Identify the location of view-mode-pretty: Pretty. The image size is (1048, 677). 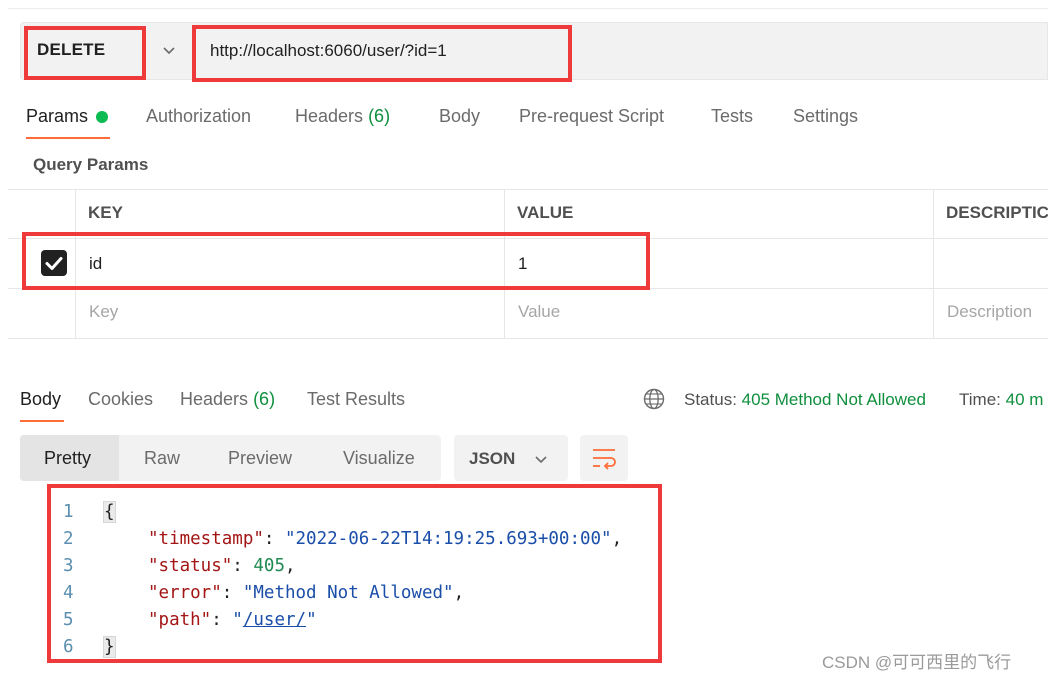
(67, 458).